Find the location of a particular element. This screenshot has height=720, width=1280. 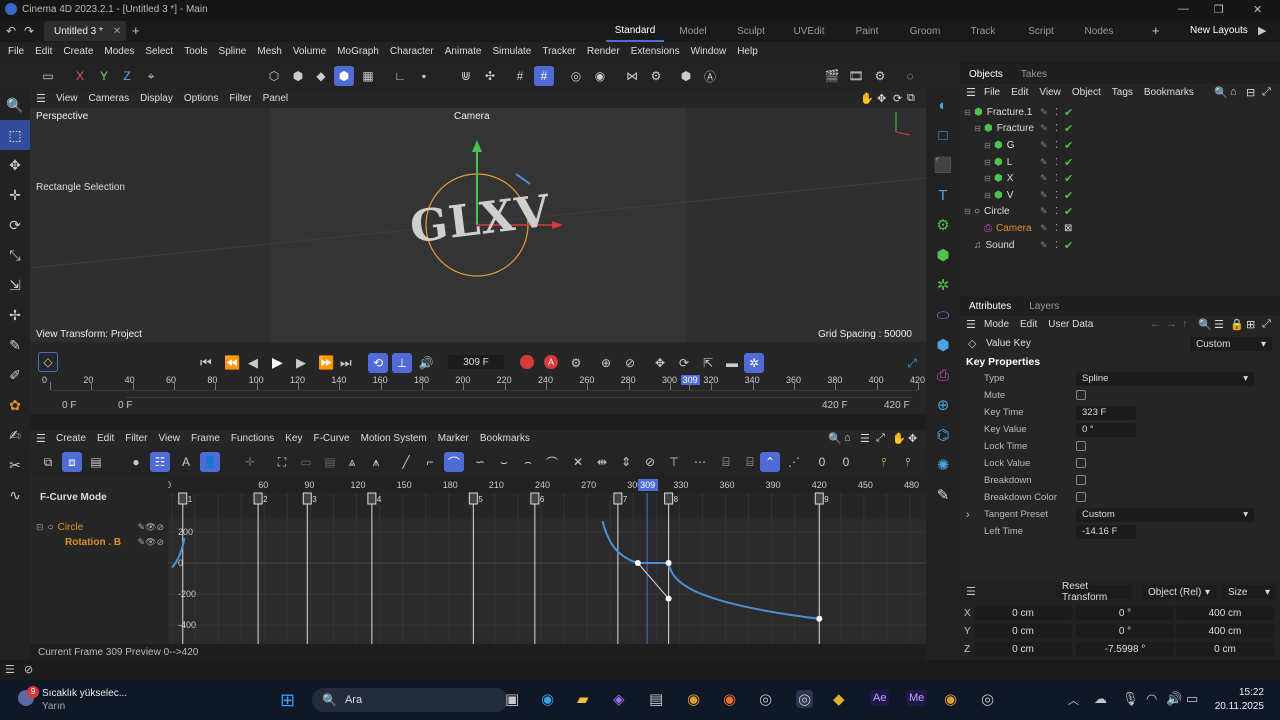

text-filter-icon: A is located at coordinates (186, 462).